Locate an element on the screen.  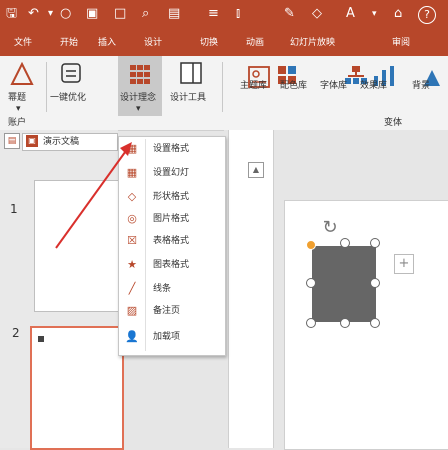
menu-item: ▨ 备注页 is located at coordinates (172, 311).